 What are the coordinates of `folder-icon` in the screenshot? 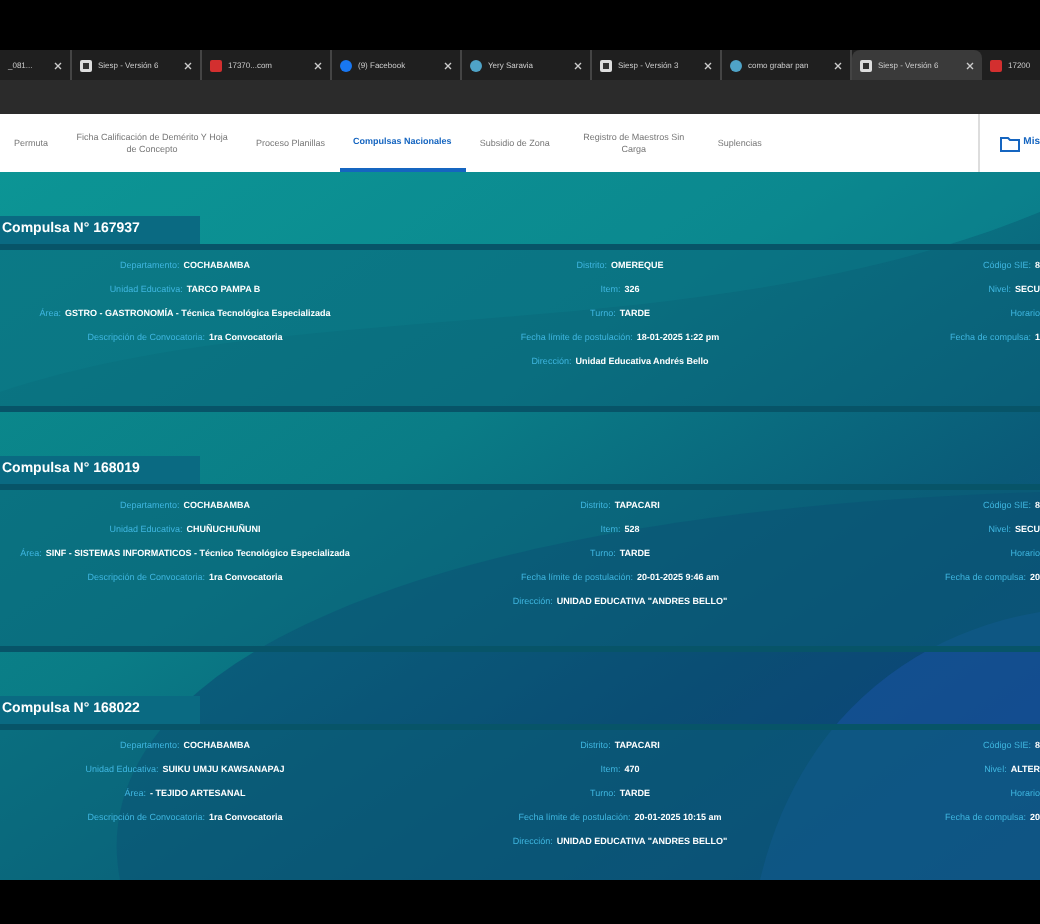 It's located at (1009, 143).